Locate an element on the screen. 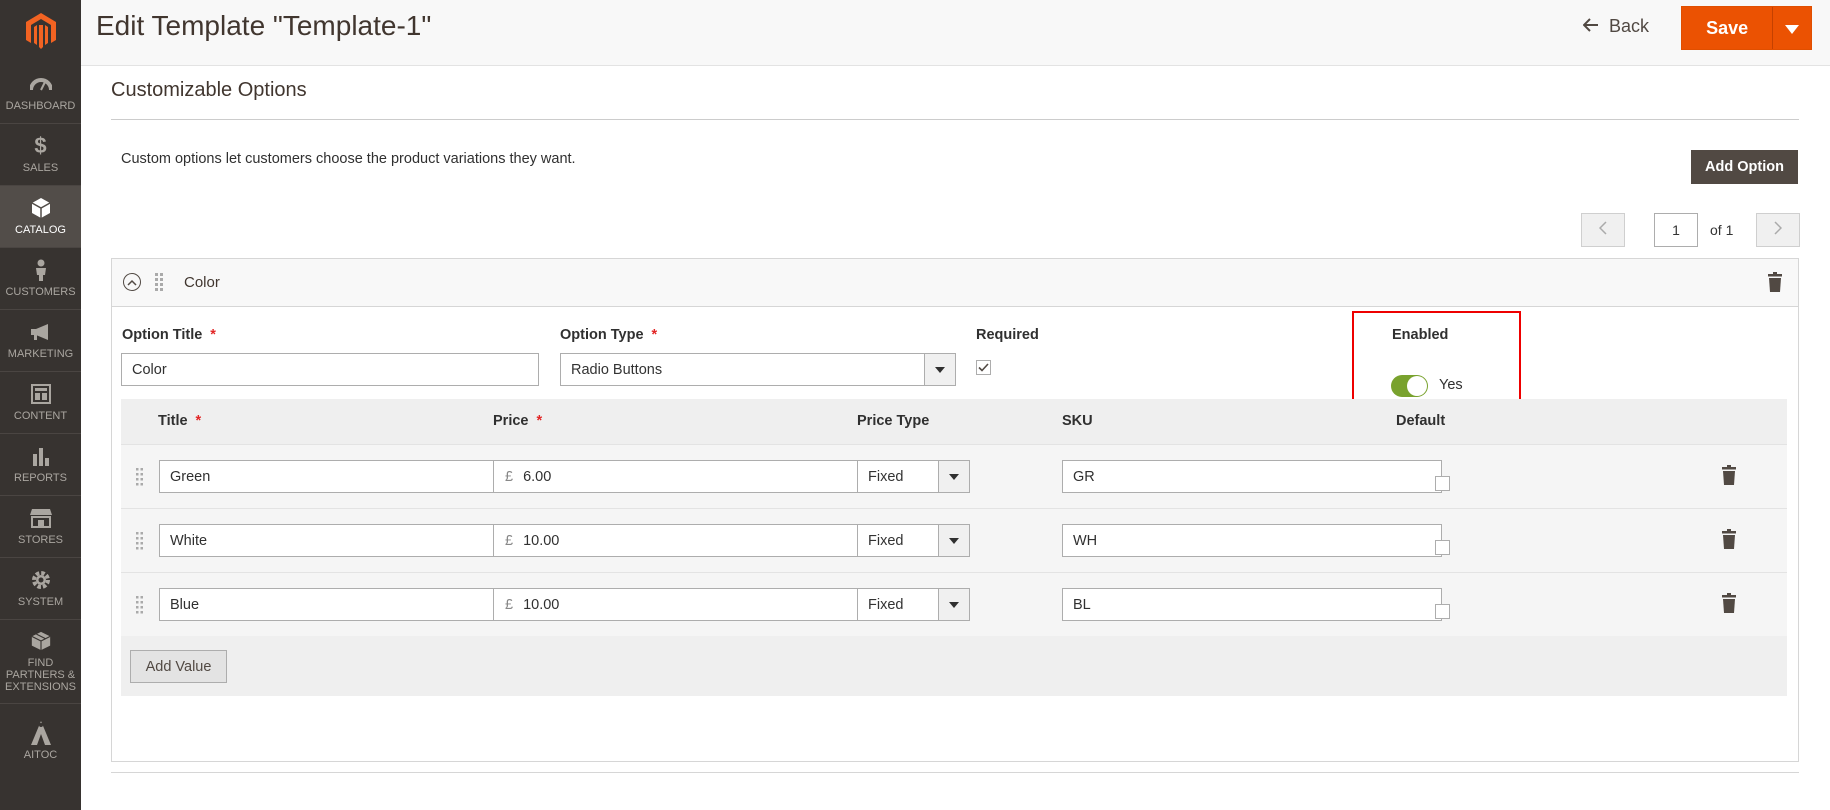 The image size is (1830, 810). sidebar-item-stores: STORES is located at coordinates (40, 527).